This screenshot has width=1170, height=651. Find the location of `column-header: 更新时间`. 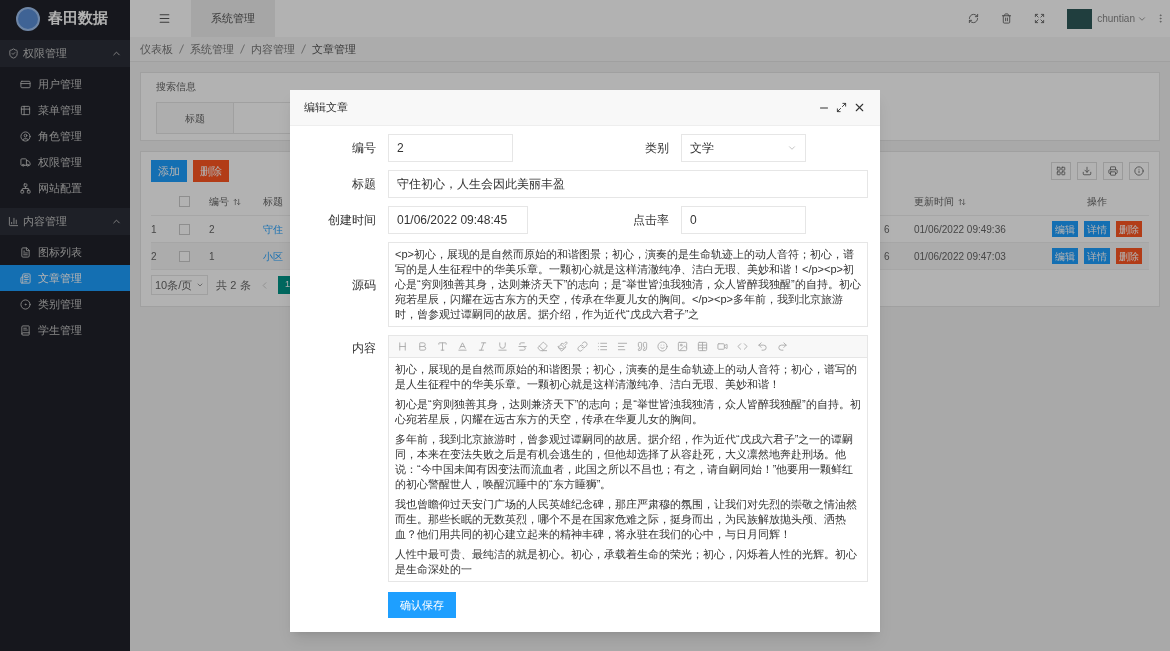

column-header: 更新时间 is located at coordinates (979, 201).